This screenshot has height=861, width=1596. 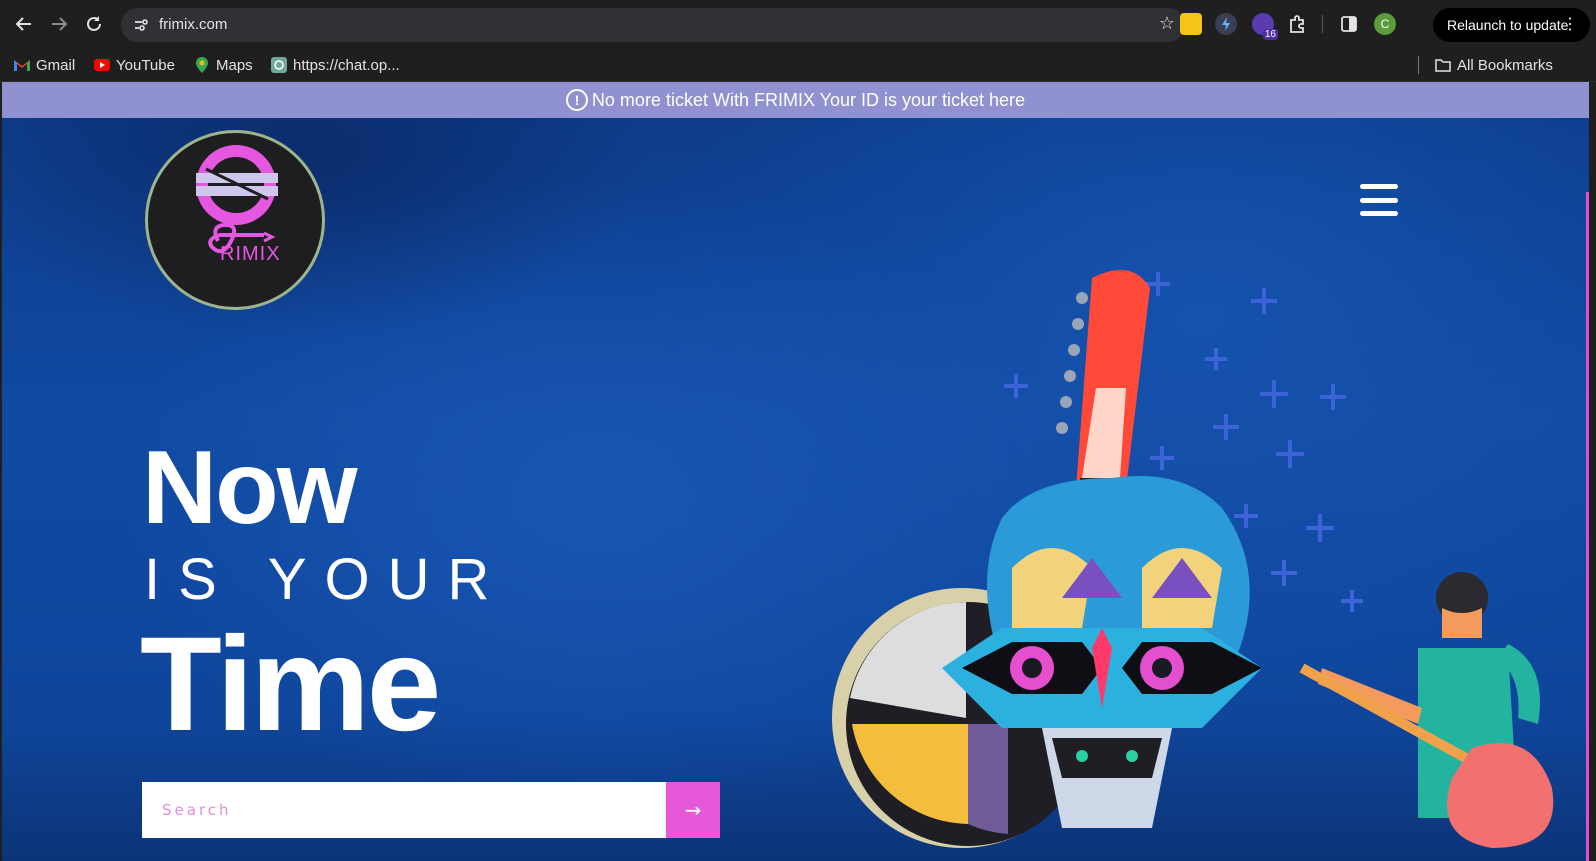 What do you see at coordinates (1349, 24) in the screenshot?
I see `side-panel-icon` at bounding box center [1349, 24].